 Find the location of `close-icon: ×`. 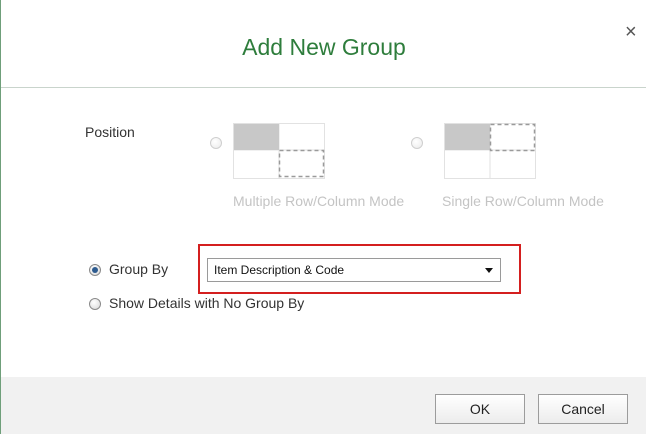

close-icon: × is located at coordinates (631, 32).